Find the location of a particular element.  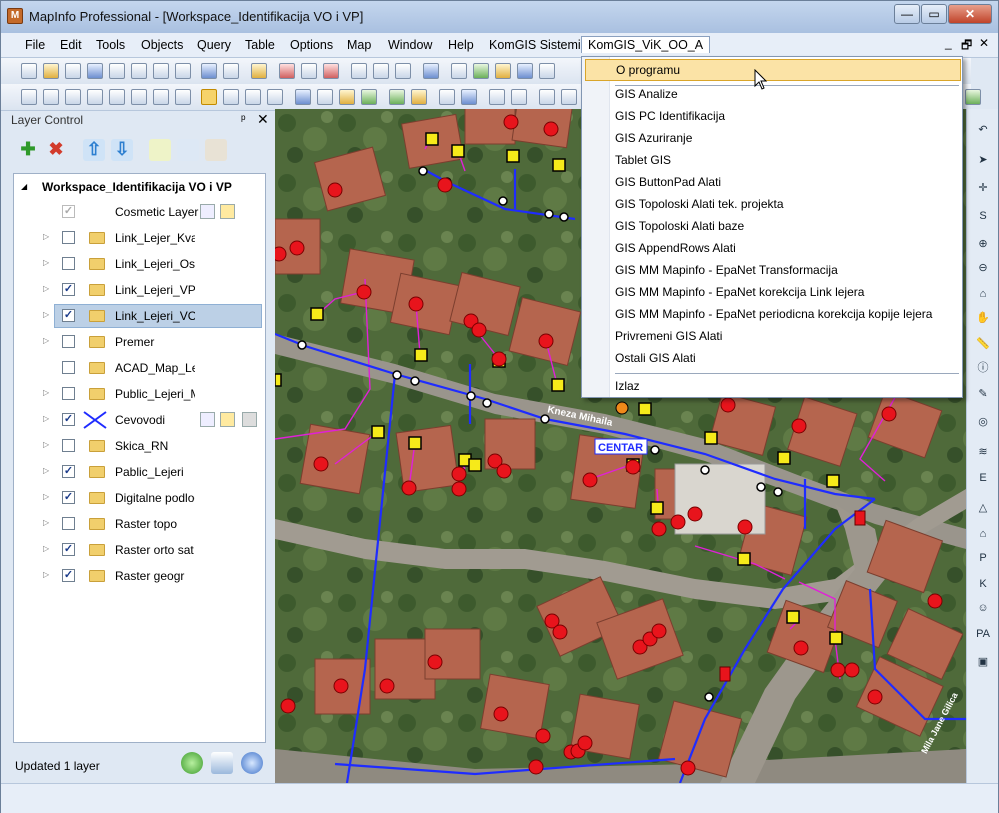

menu-komgis-sistemi: KomGIS Sistemi is located at coordinates (535, 45).